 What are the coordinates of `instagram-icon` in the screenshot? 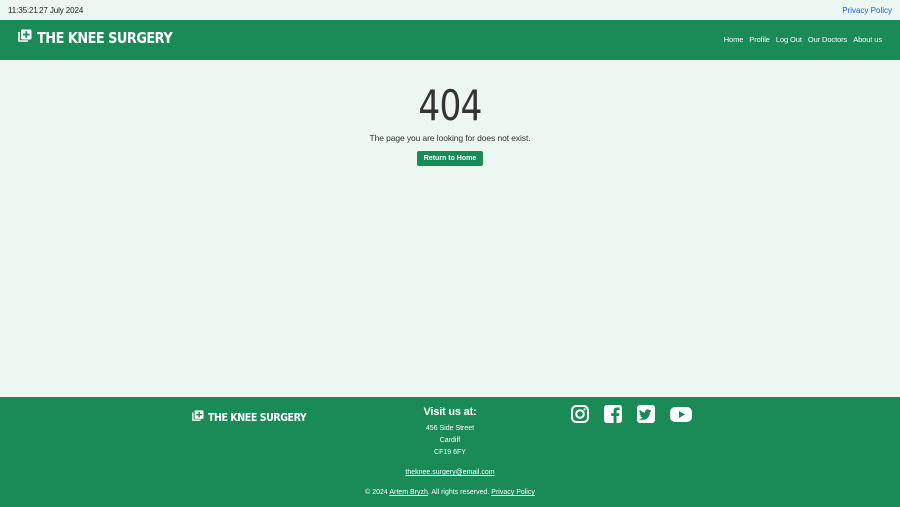 It's located at (581, 414).